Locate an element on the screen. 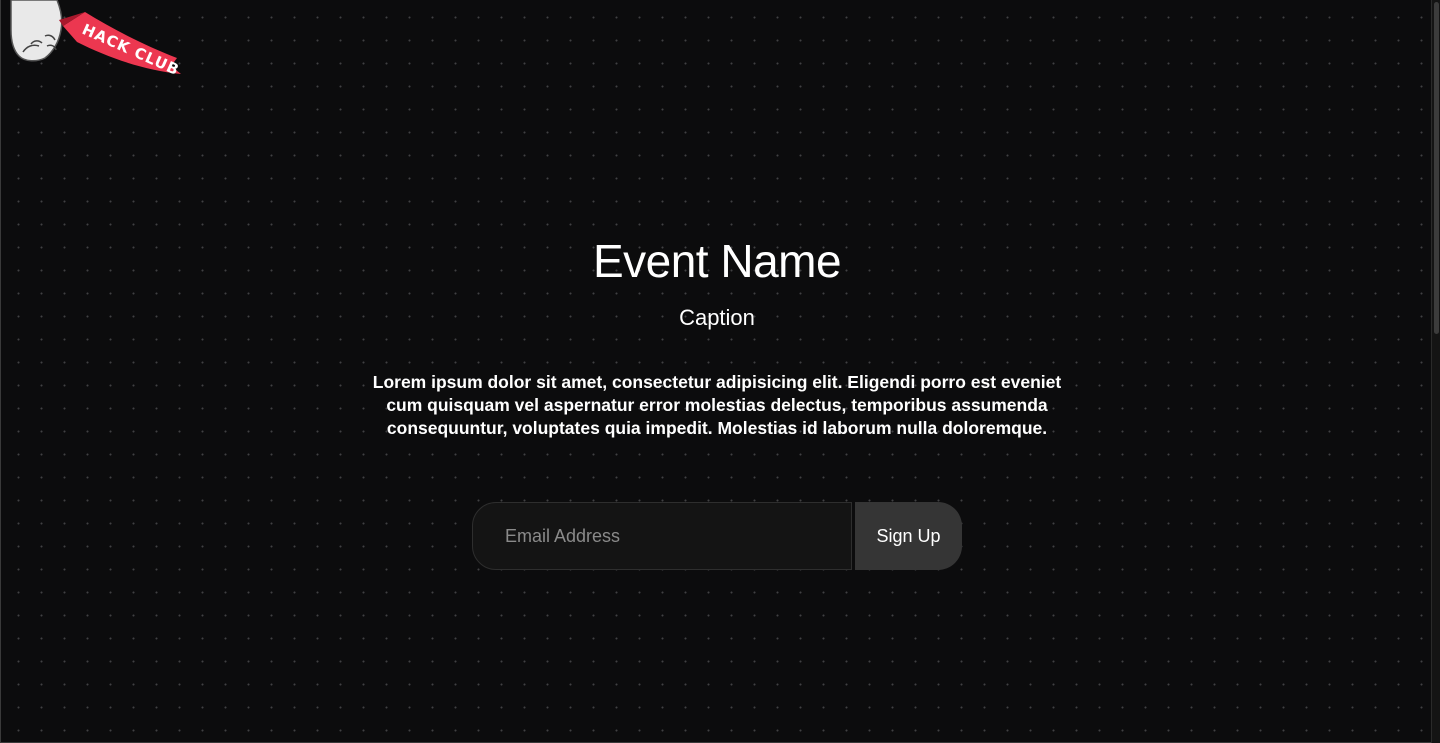  event-title: Event Name is located at coordinates (717, 261).